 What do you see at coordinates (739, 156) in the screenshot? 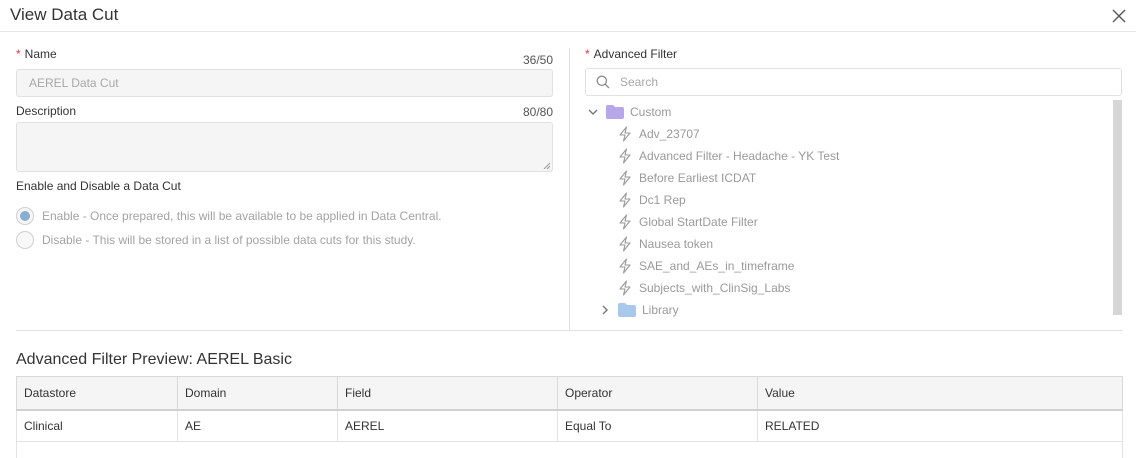
I see `tree-item-label: Advanced Filter - Headache - YK Test` at bounding box center [739, 156].